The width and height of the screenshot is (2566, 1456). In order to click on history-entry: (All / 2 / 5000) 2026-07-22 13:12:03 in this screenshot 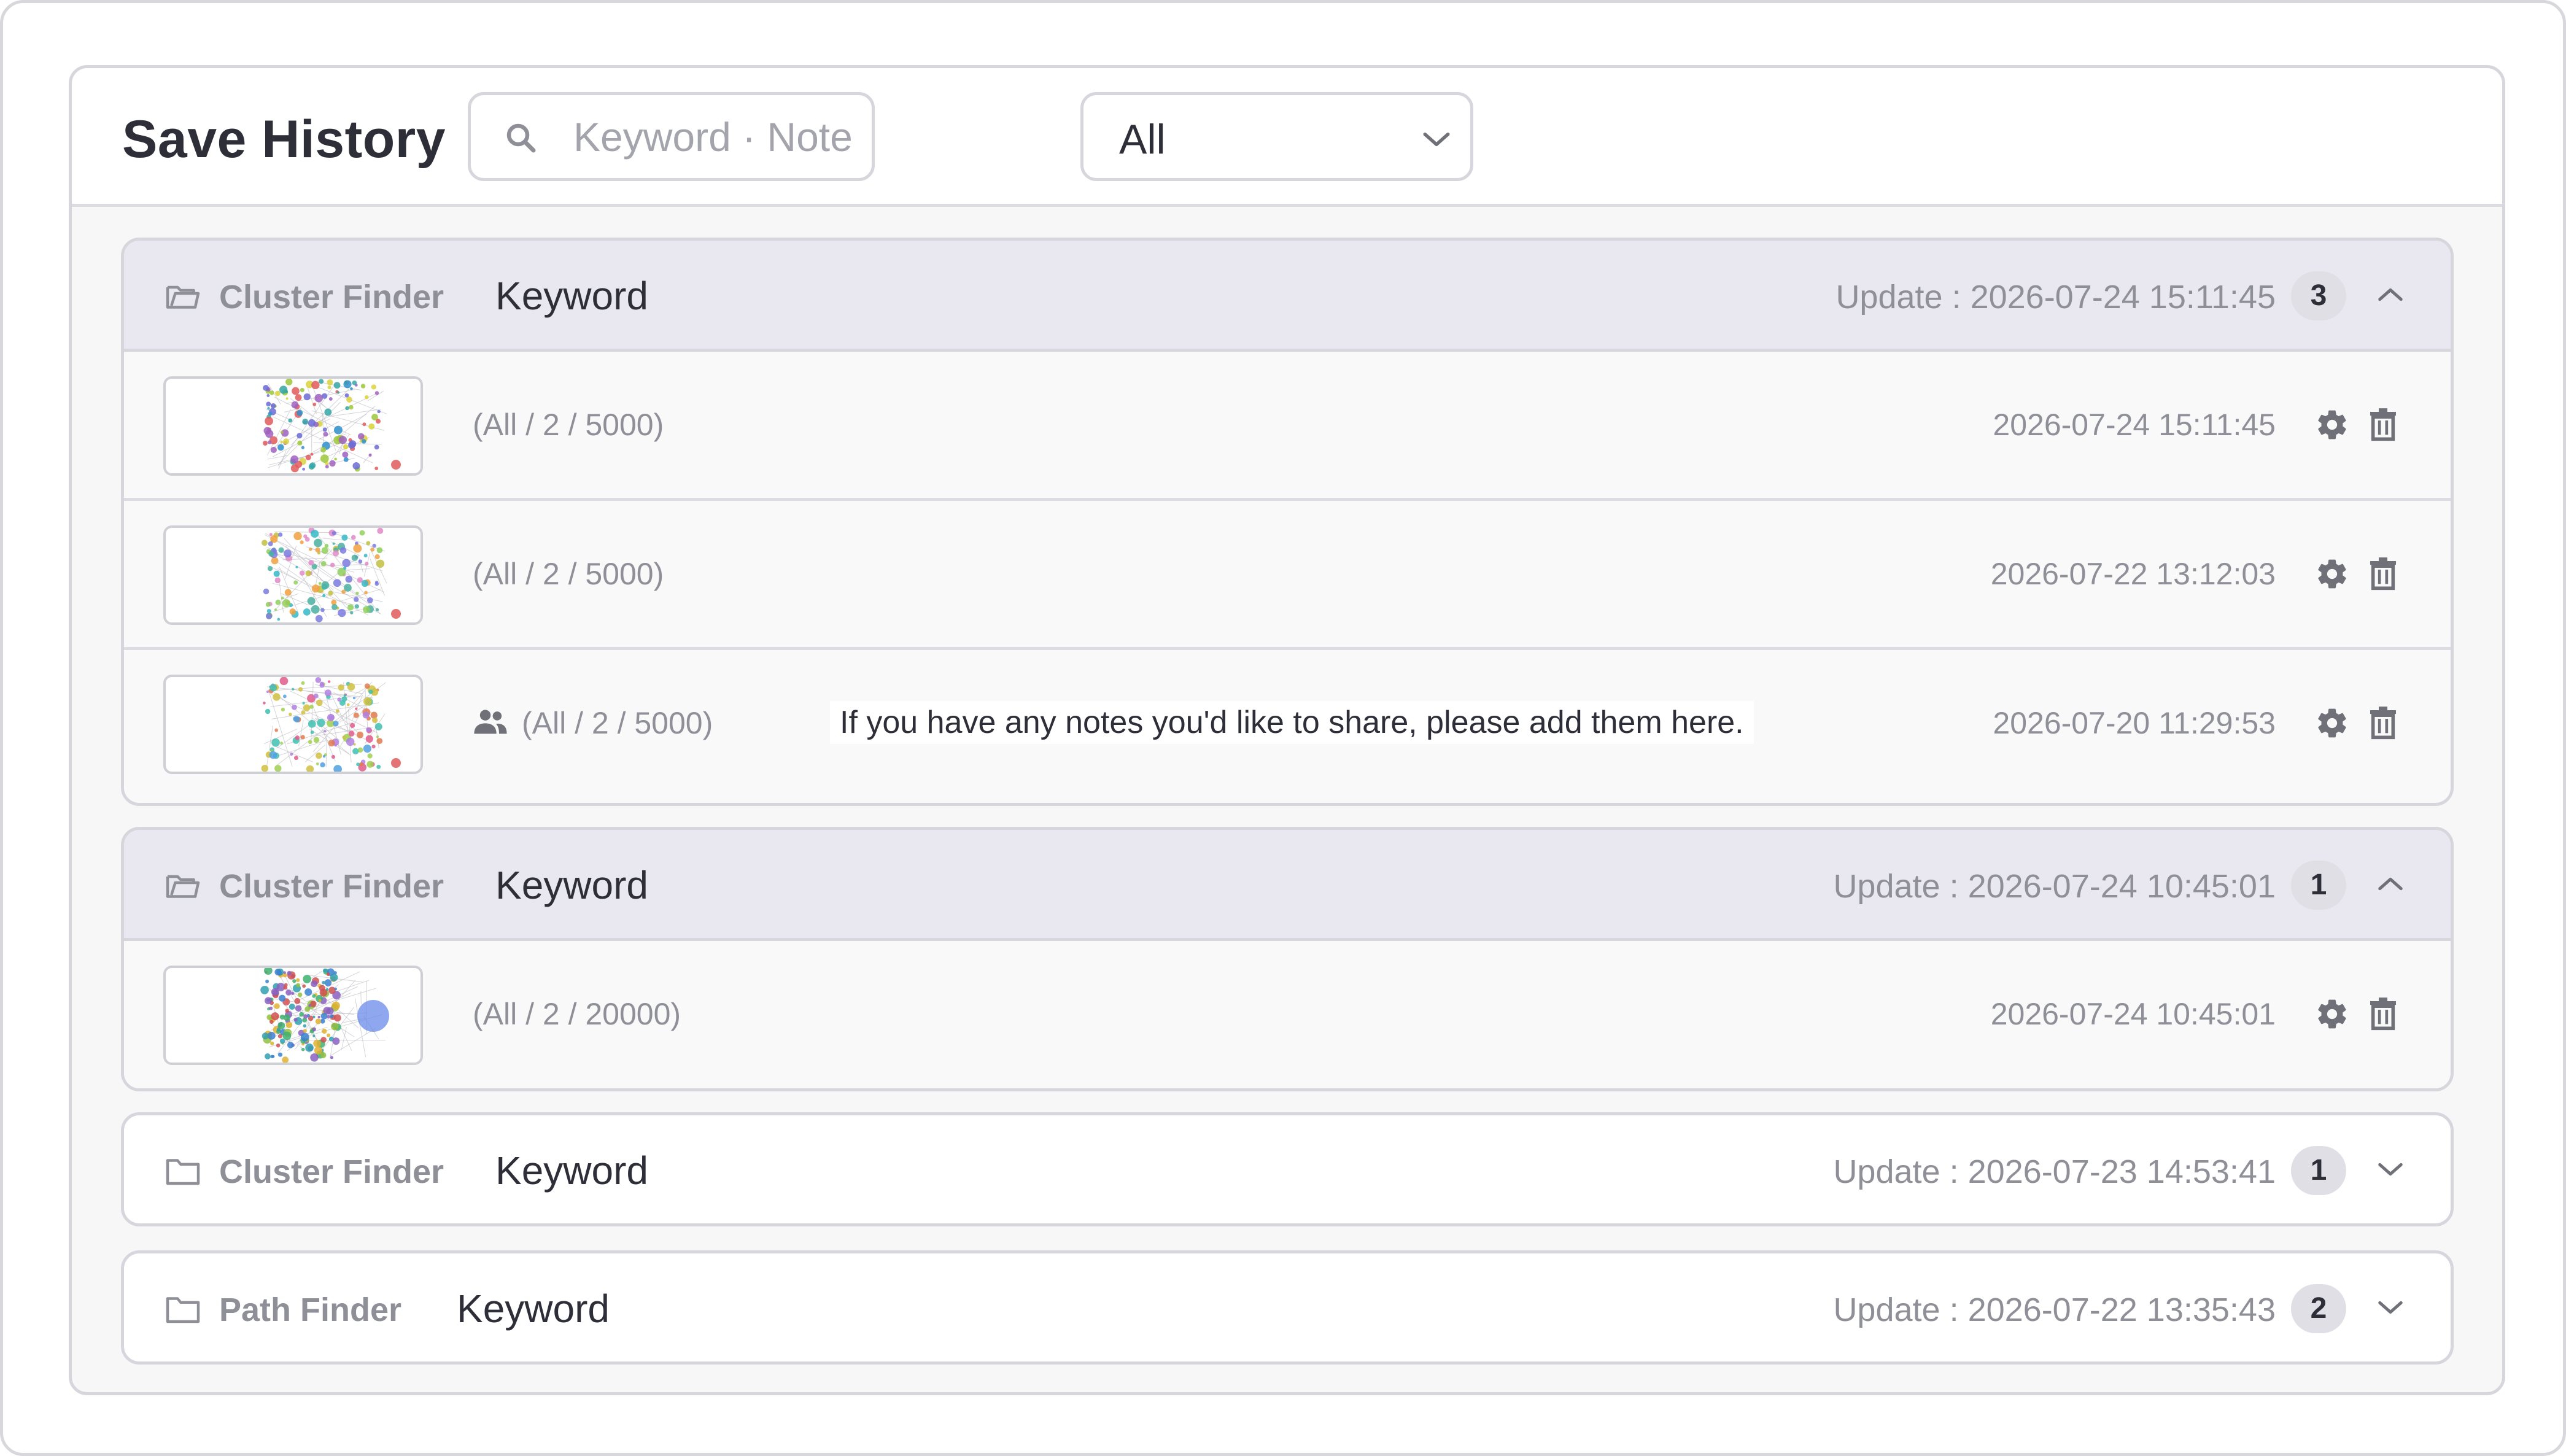, I will do `click(1287, 575)`.